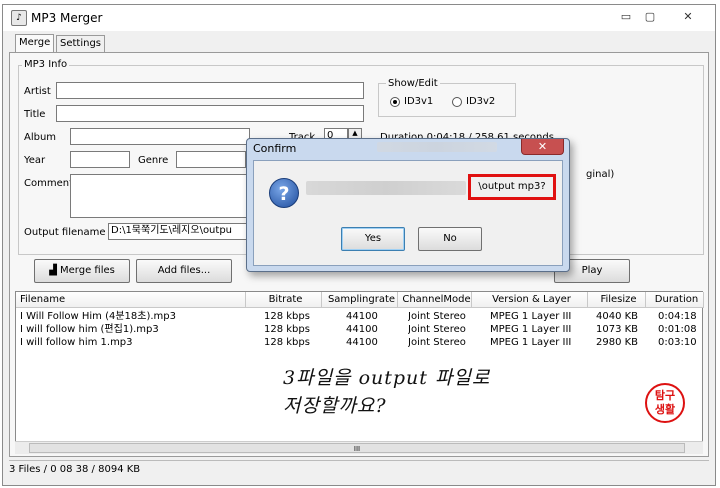  I want to click on minimize-button: ▭, so click(626, 17).